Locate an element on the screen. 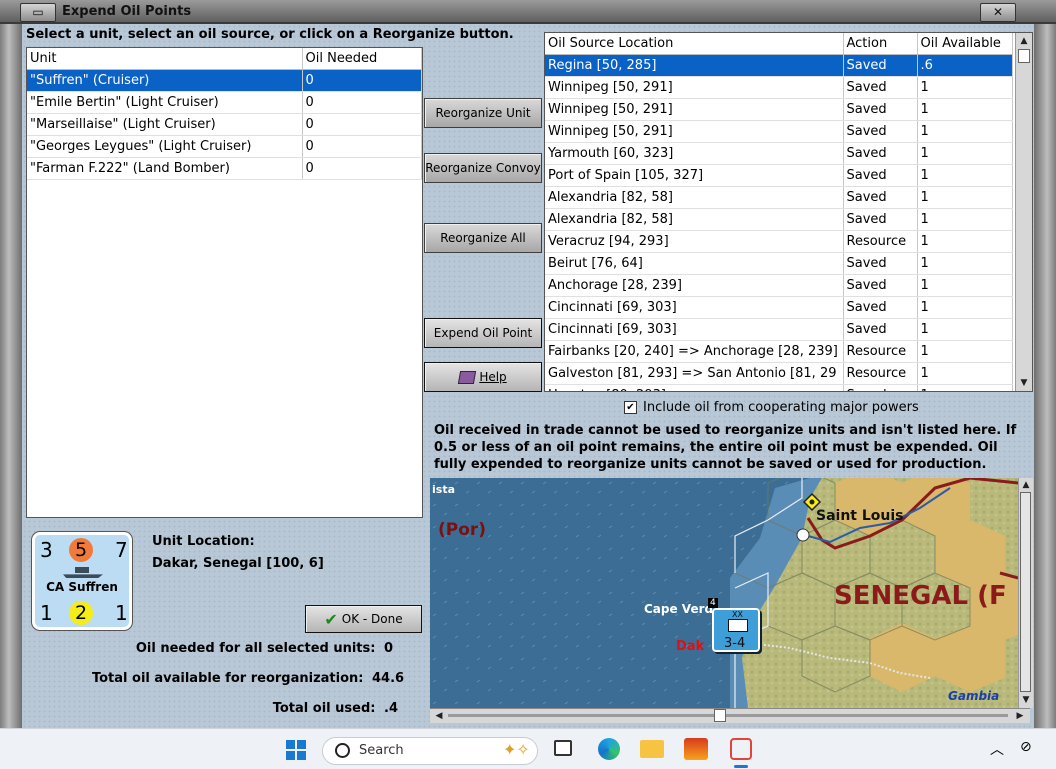  map-hscroll-thumb is located at coordinates (720, 715).